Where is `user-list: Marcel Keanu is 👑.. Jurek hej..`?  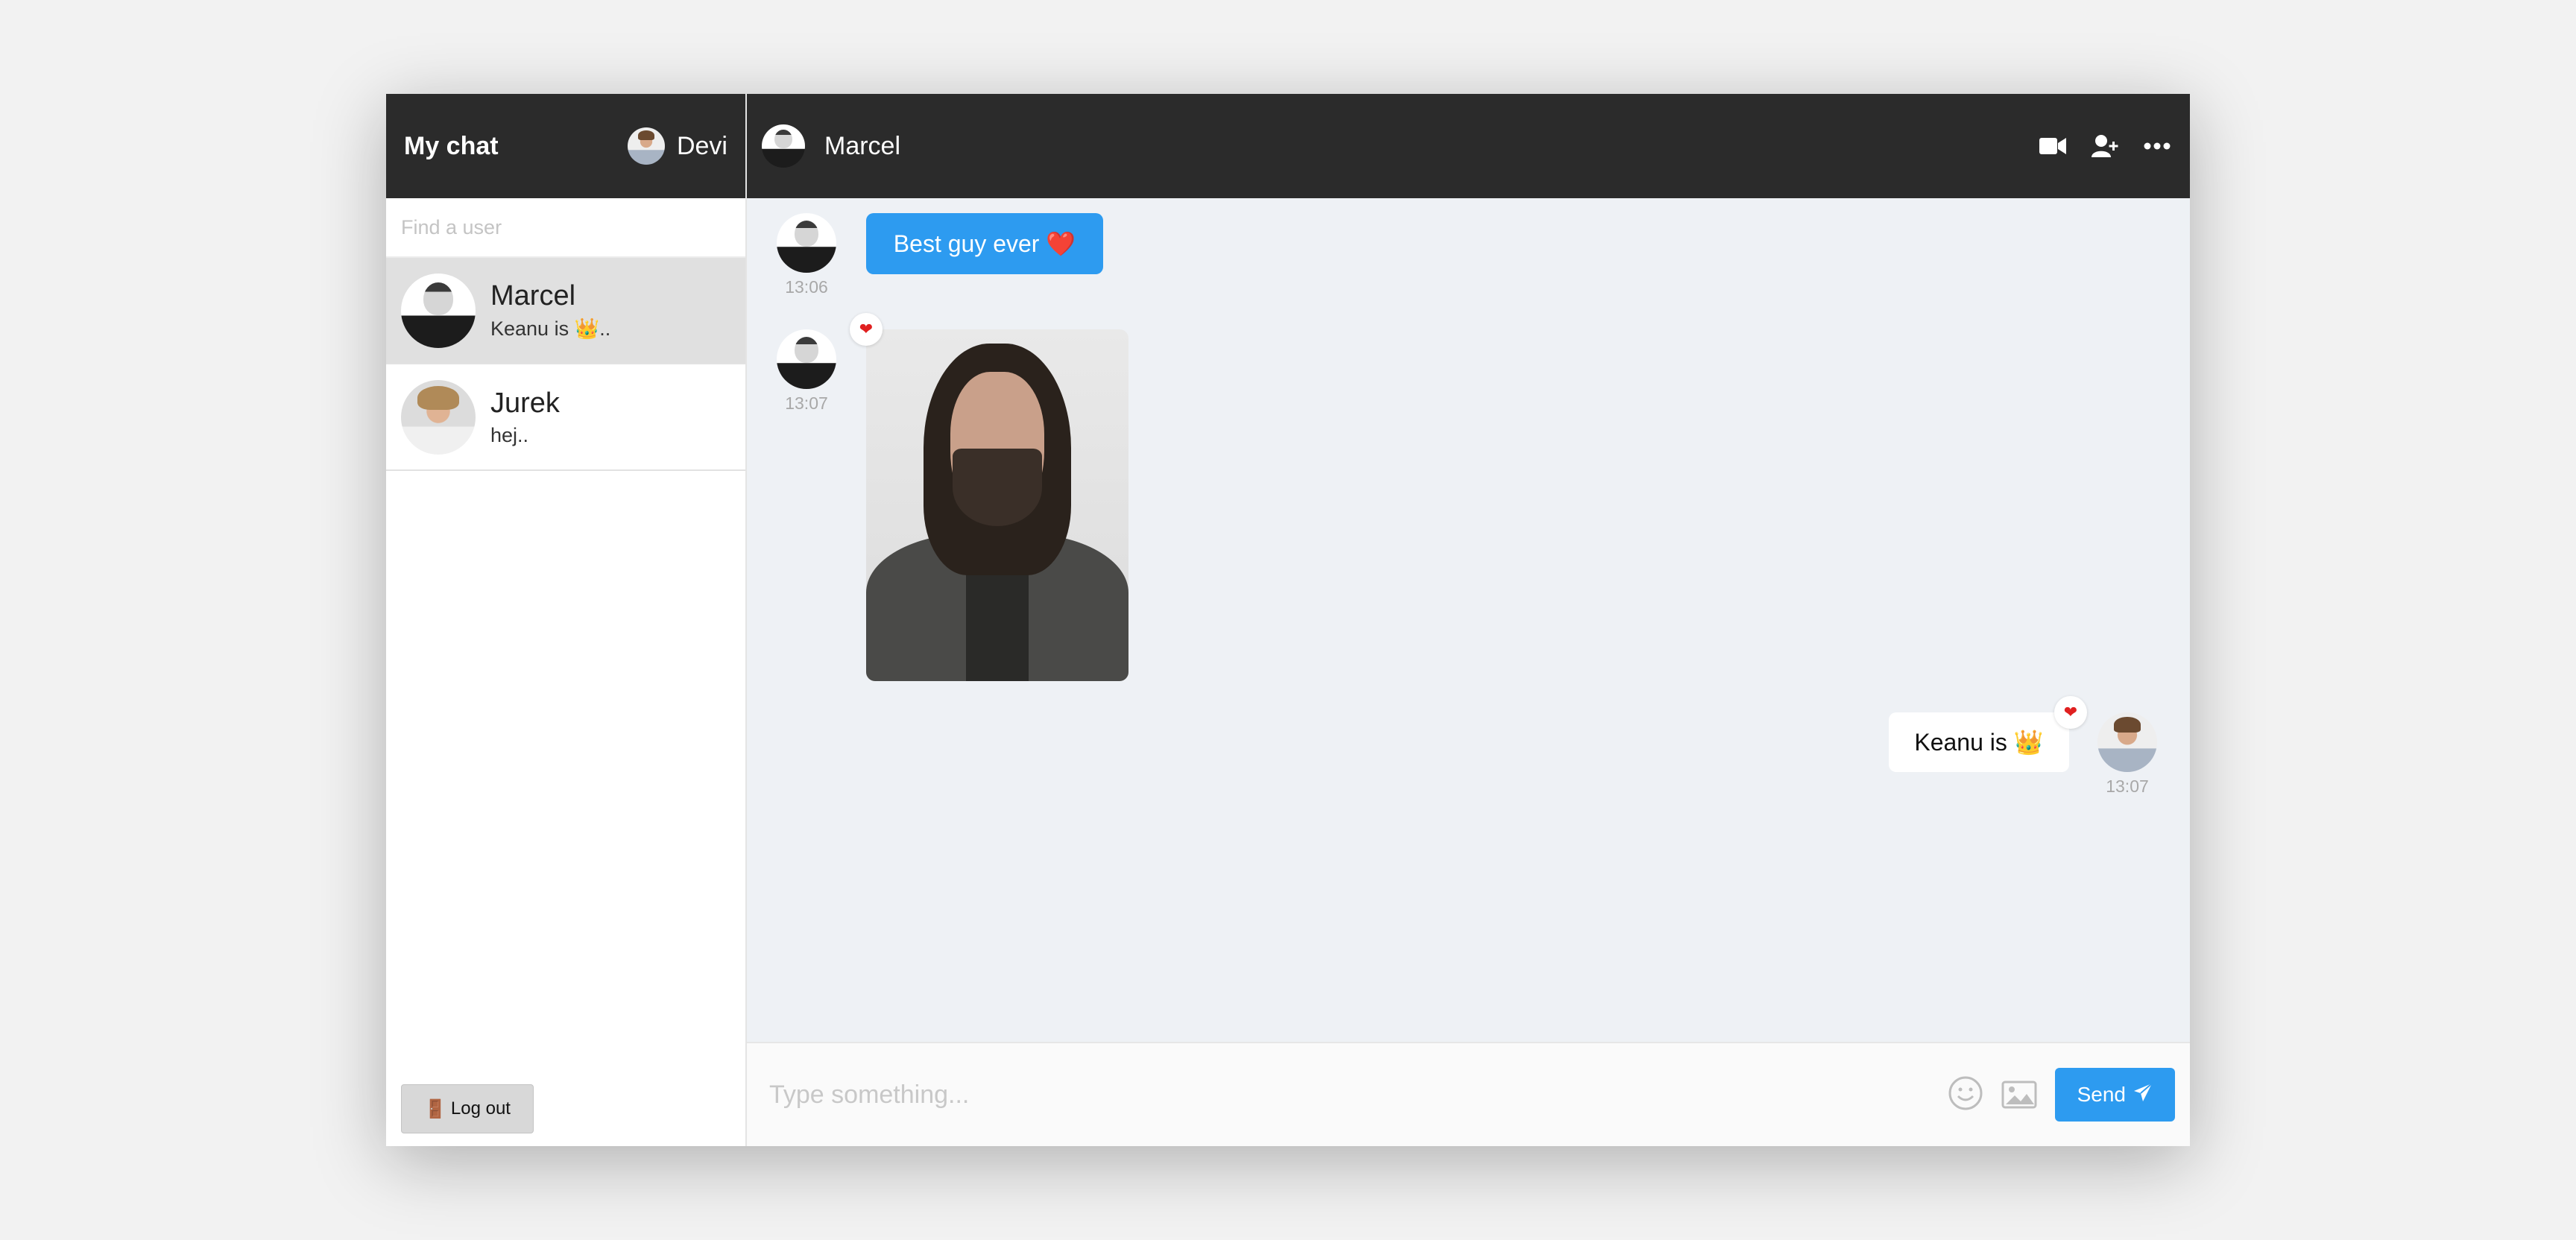
user-list: Marcel Keanu is 👑.. Jurek hej.. is located at coordinates (565, 665).